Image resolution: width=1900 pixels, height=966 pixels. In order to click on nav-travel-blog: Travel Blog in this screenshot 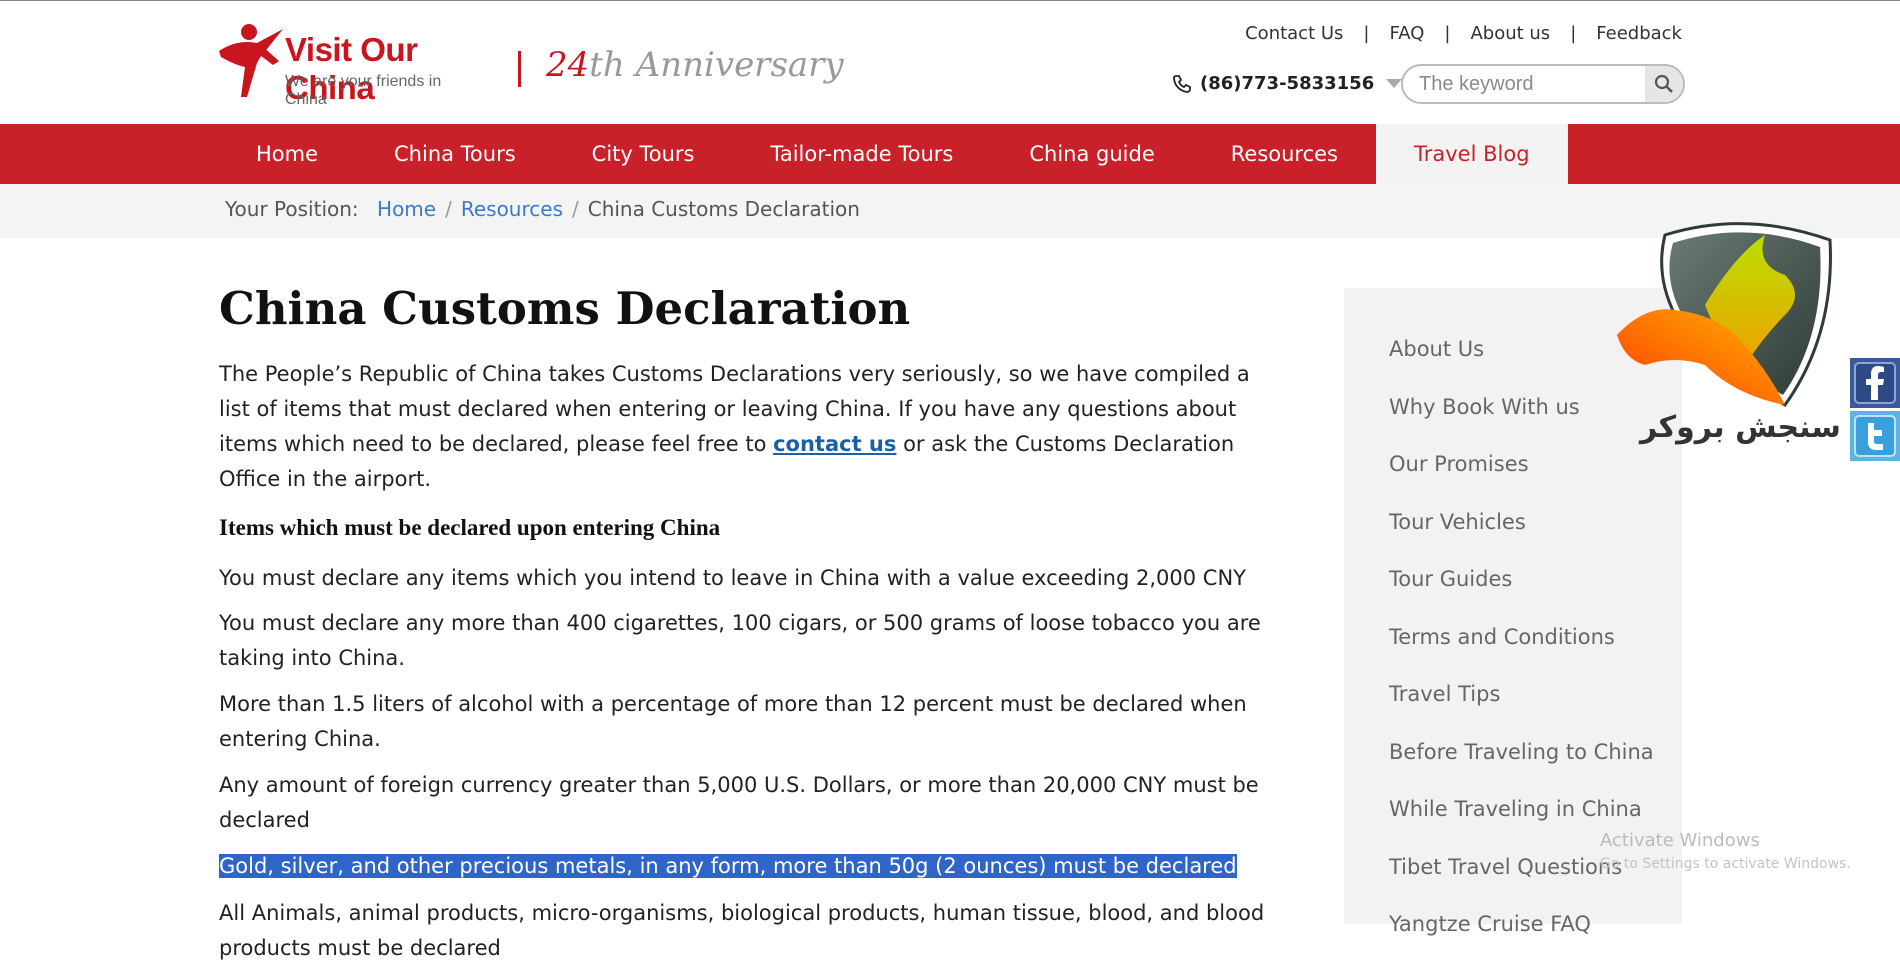, I will do `click(1472, 154)`.